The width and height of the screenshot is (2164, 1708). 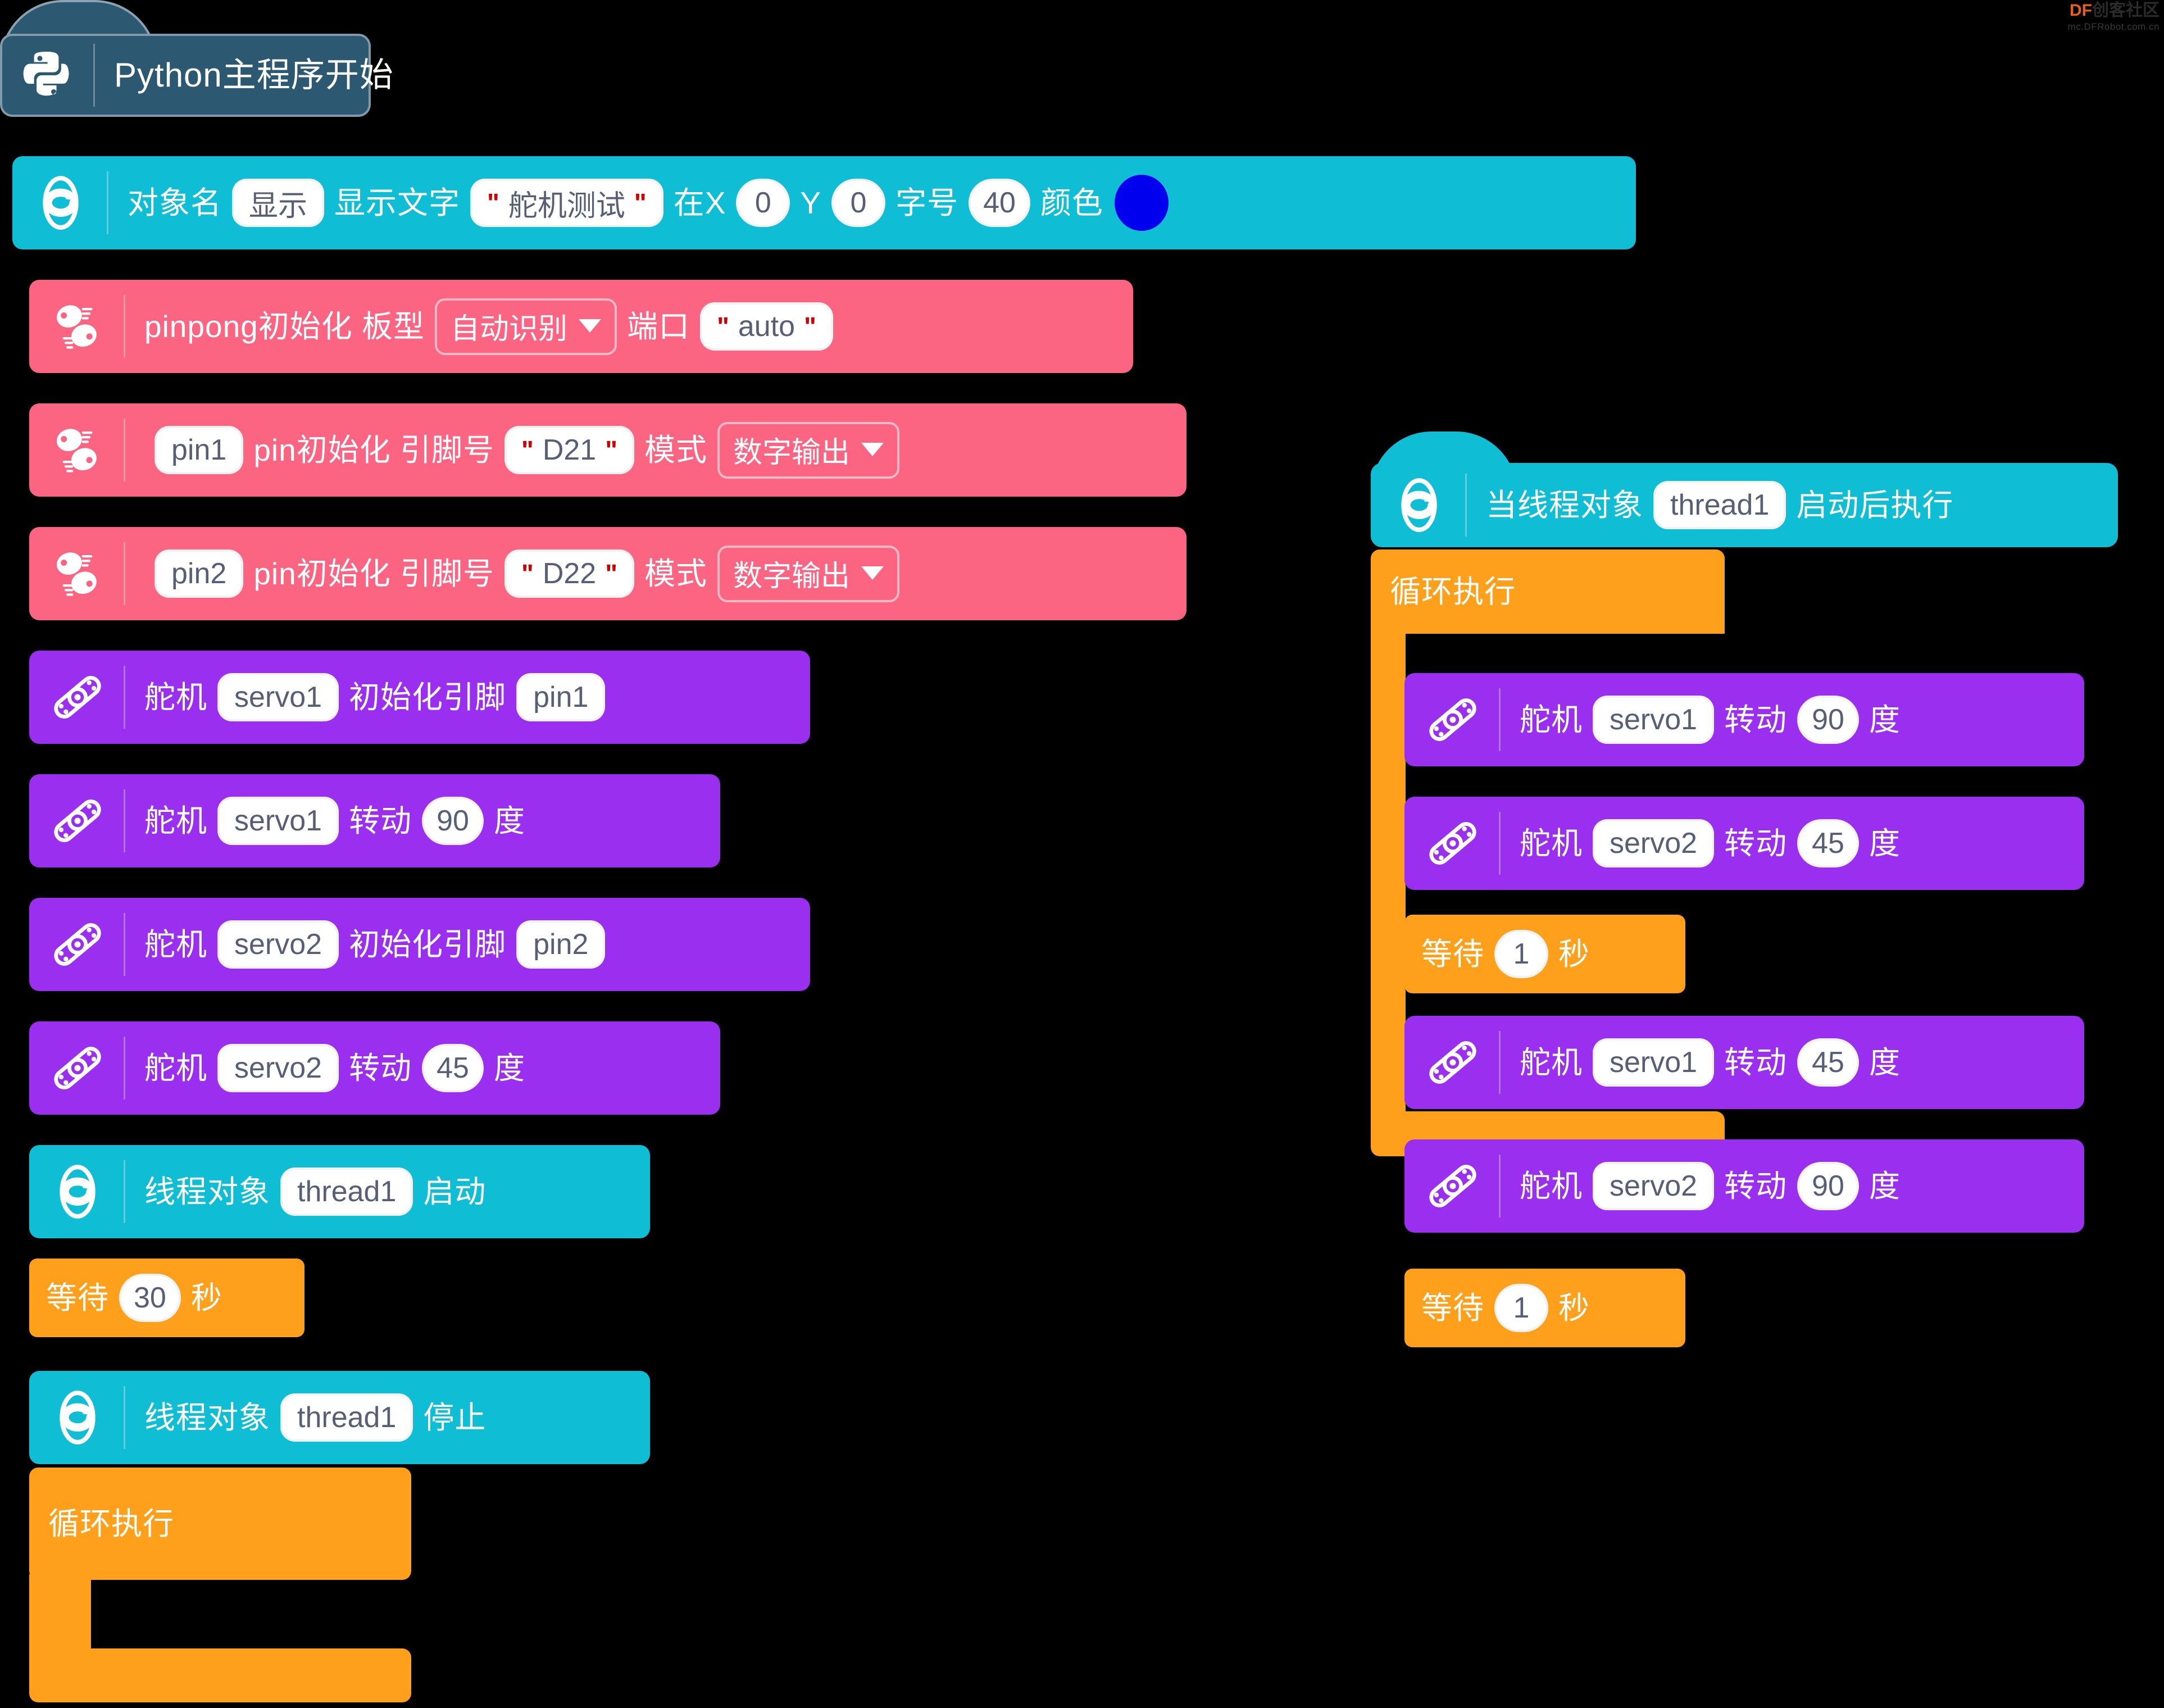 What do you see at coordinates (199, 573) in the screenshot?
I see `pin-var-field: pin2` at bounding box center [199, 573].